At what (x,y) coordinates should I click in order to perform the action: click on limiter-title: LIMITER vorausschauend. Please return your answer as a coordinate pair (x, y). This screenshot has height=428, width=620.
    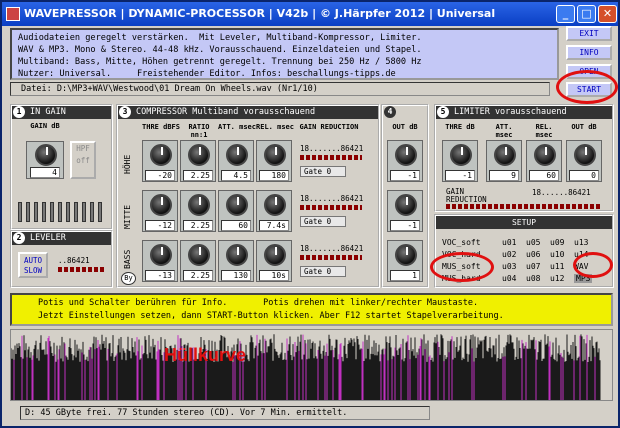
    Looking at the image, I should click on (510, 112).